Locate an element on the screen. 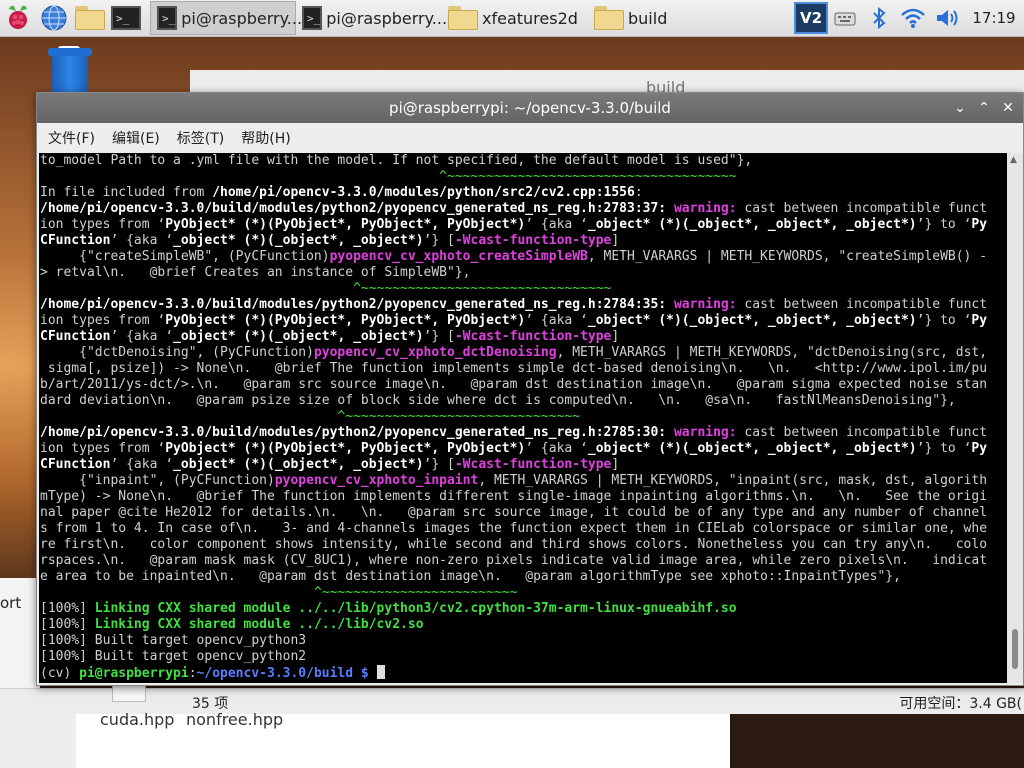 This screenshot has height=768, width=1024. browser-launcher is located at coordinates (54, 18).